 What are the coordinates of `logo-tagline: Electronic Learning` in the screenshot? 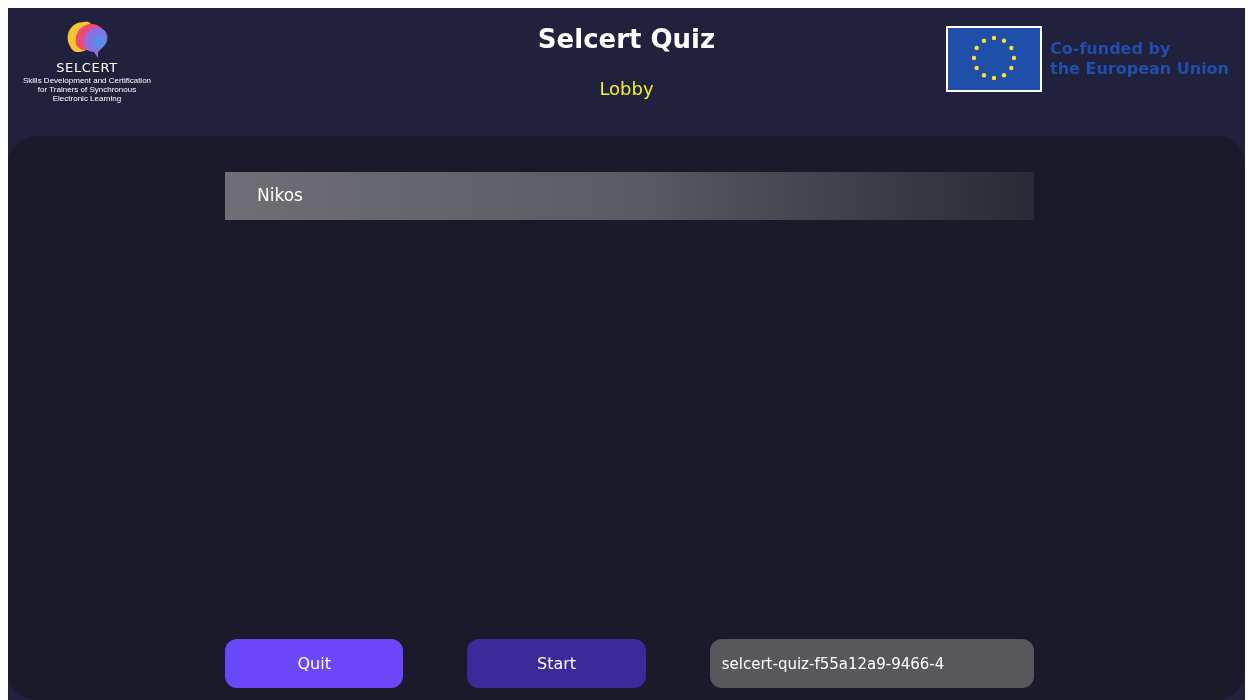 It's located at (87, 99).